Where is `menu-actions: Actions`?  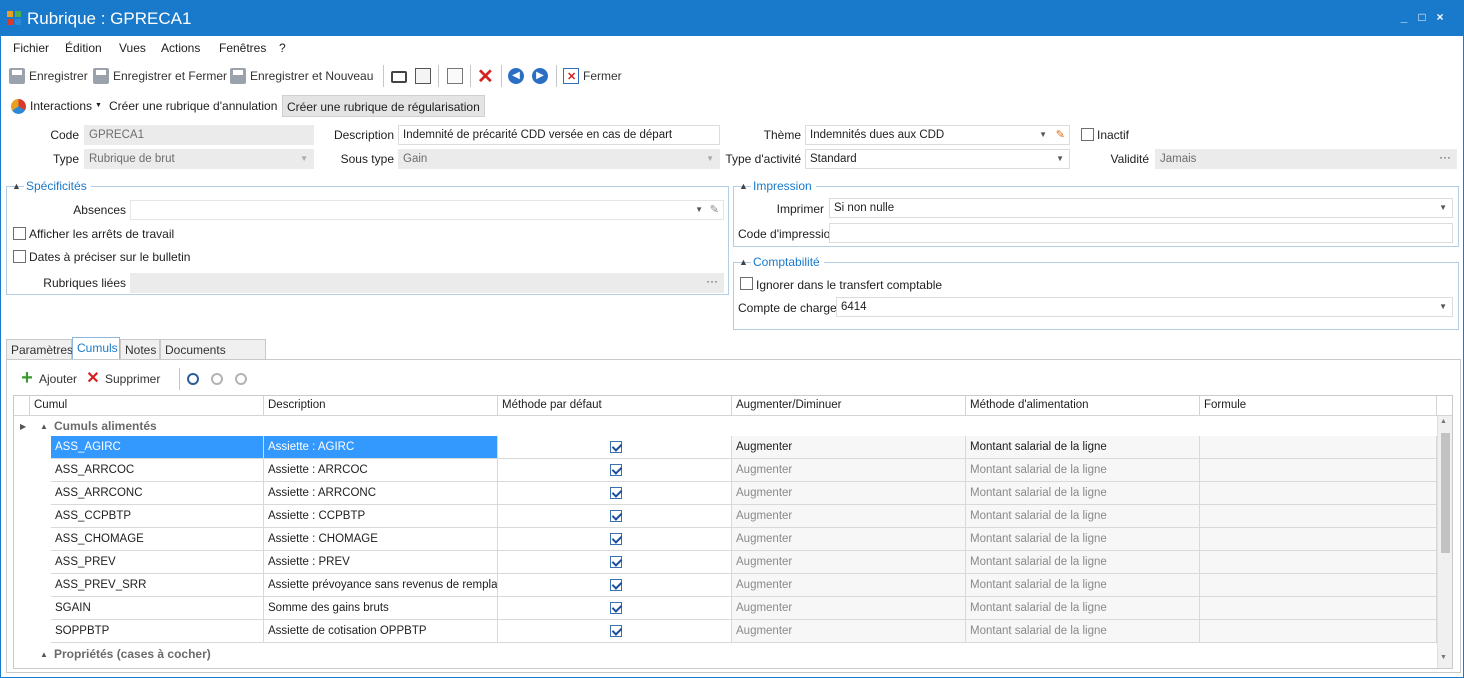
menu-actions: Actions is located at coordinates (180, 48).